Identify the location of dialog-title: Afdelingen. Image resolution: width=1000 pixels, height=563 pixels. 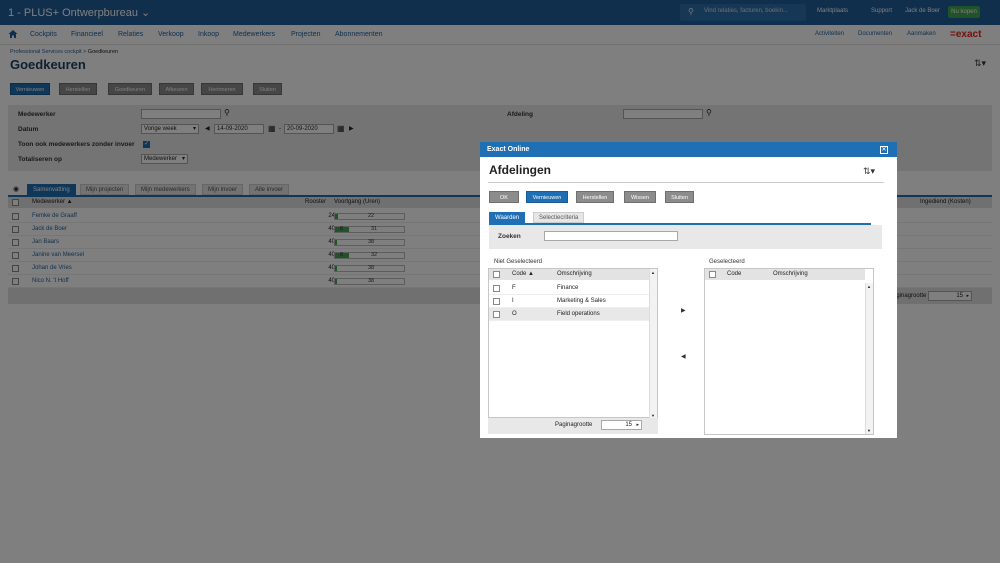
(520, 170).